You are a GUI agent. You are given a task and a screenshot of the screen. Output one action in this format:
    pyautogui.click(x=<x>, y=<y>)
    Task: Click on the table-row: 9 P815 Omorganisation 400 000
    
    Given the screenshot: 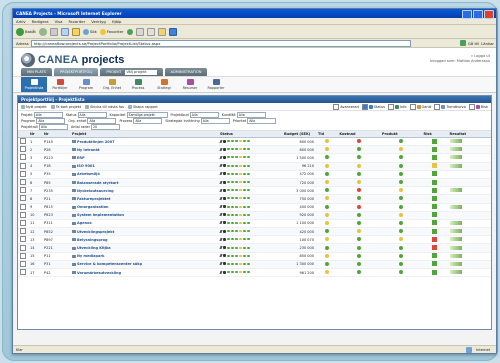 What is the action you would take?
    pyautogui.click(x=254, y=207)
    